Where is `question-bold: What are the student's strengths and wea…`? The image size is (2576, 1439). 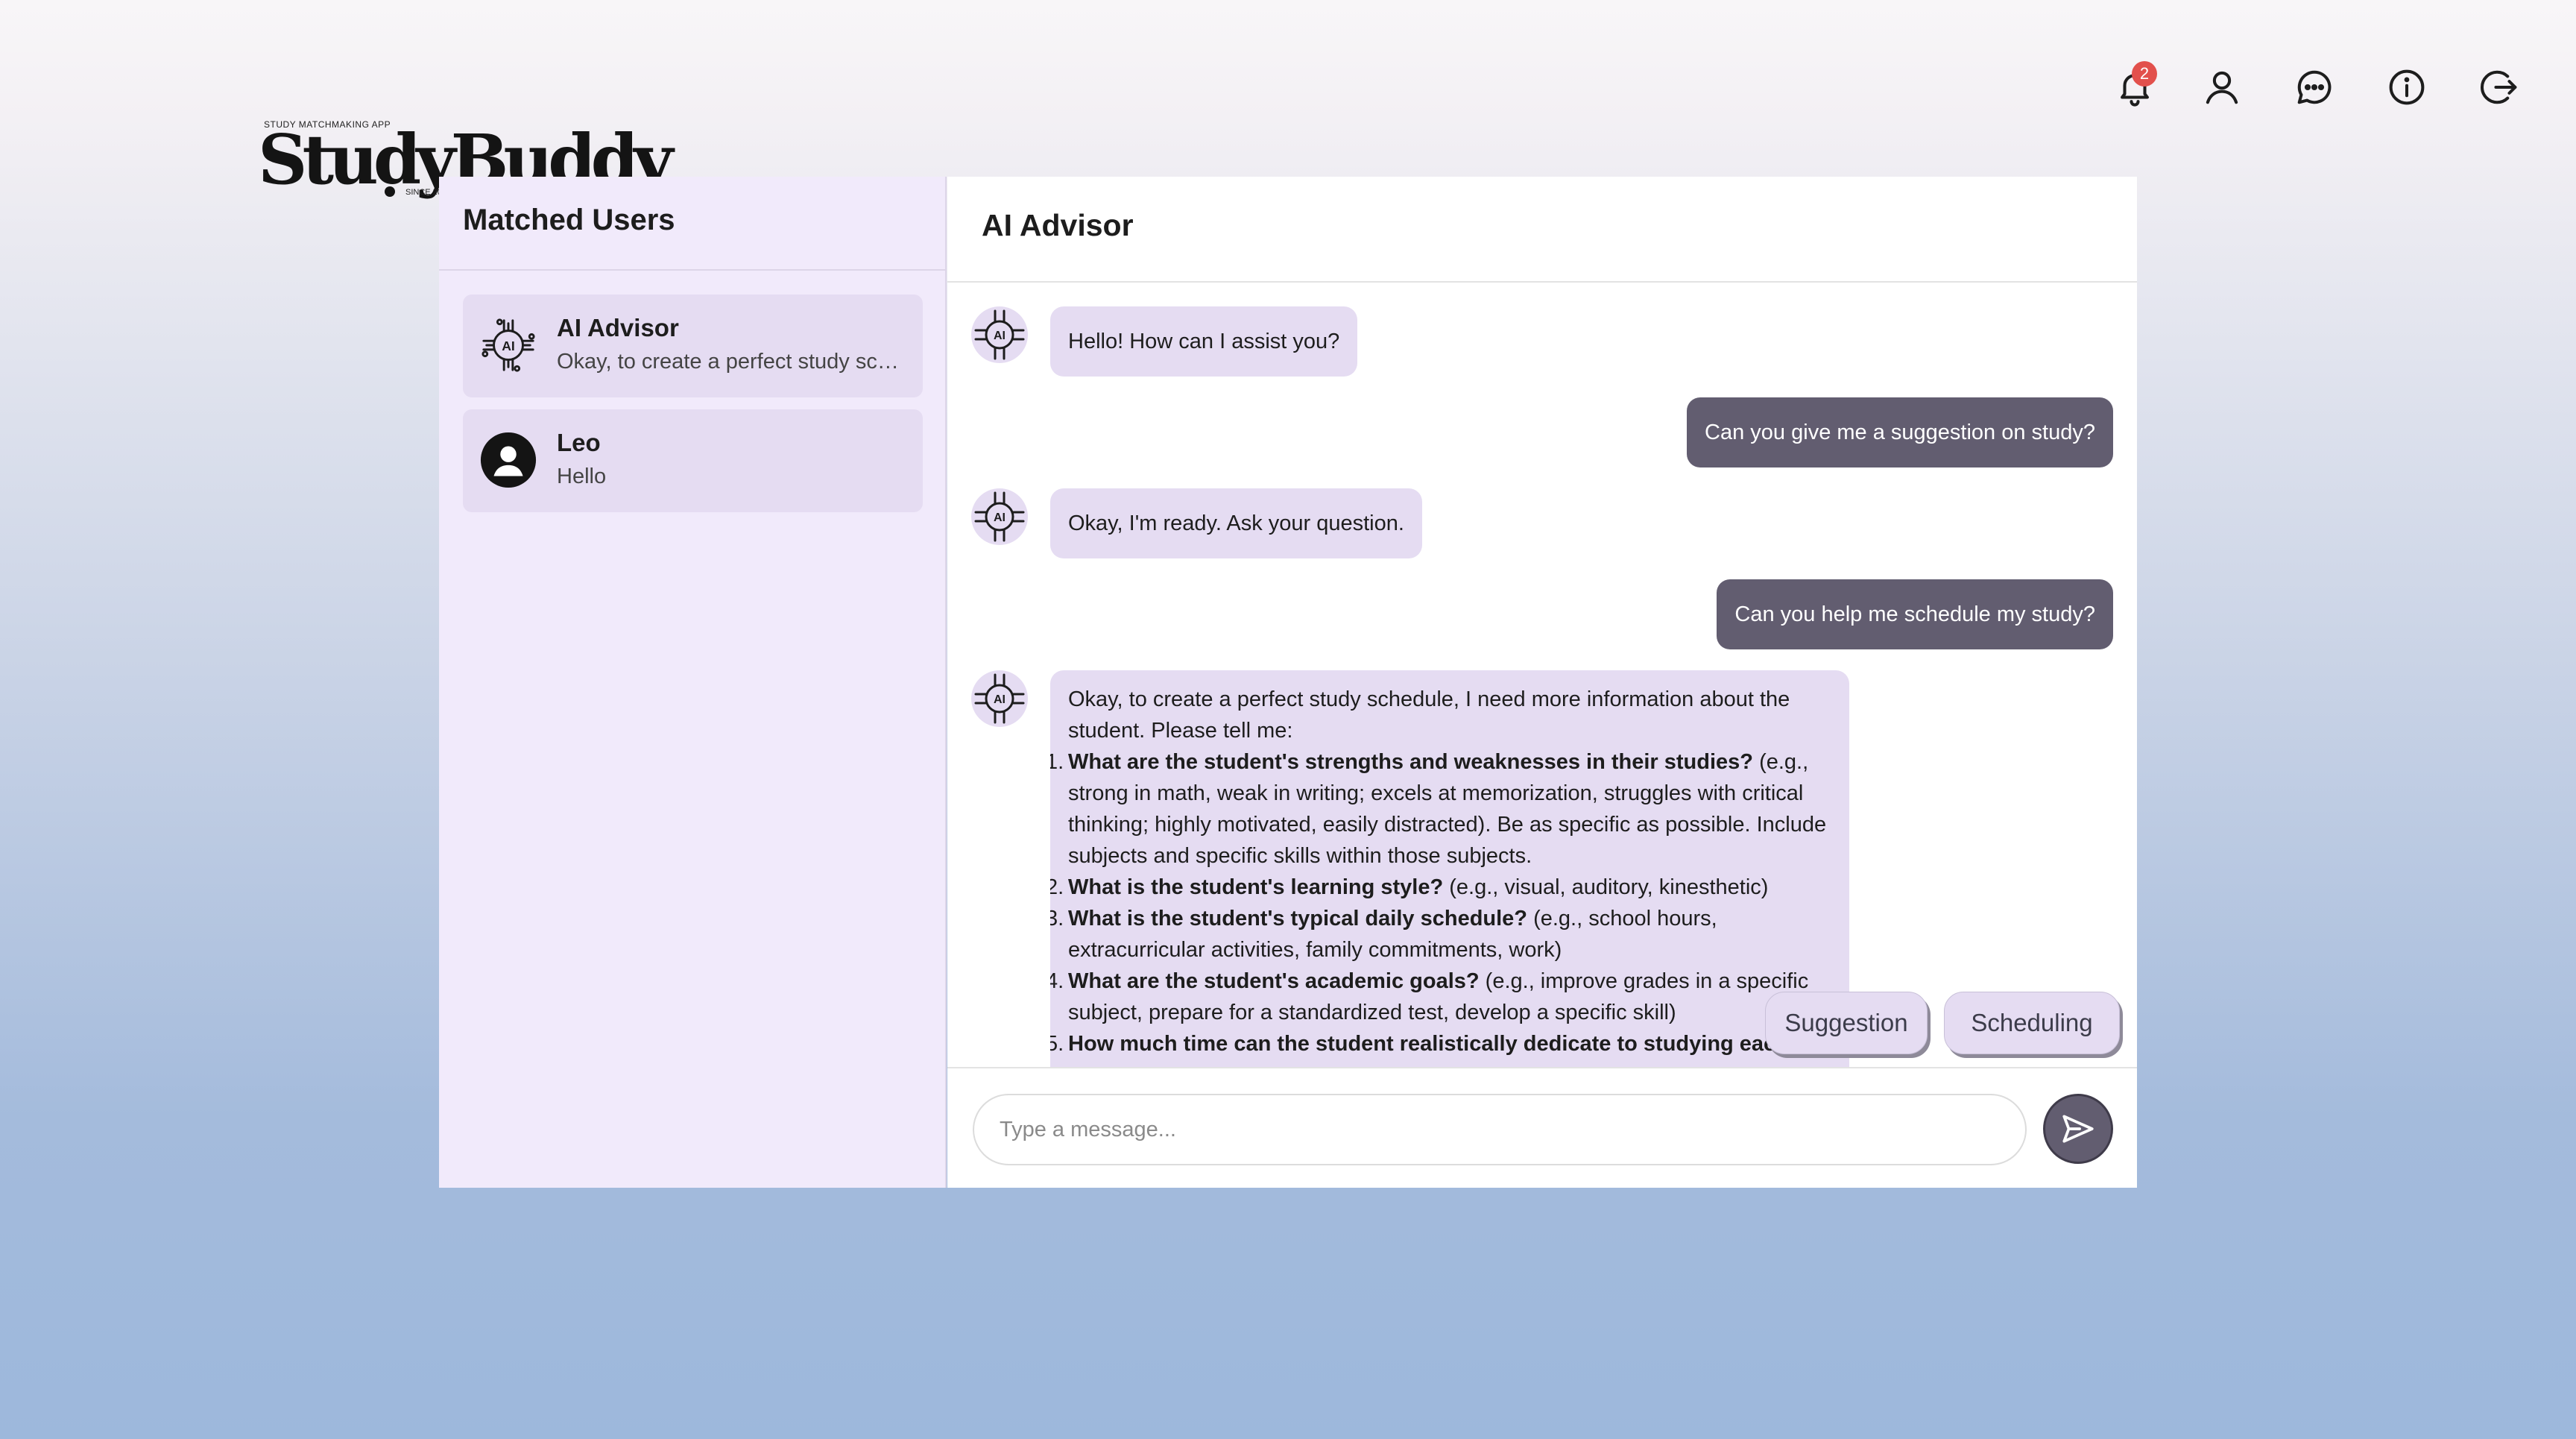
question-bold: What are the student's strengths and wea… is located at coordinates (1411, 762).